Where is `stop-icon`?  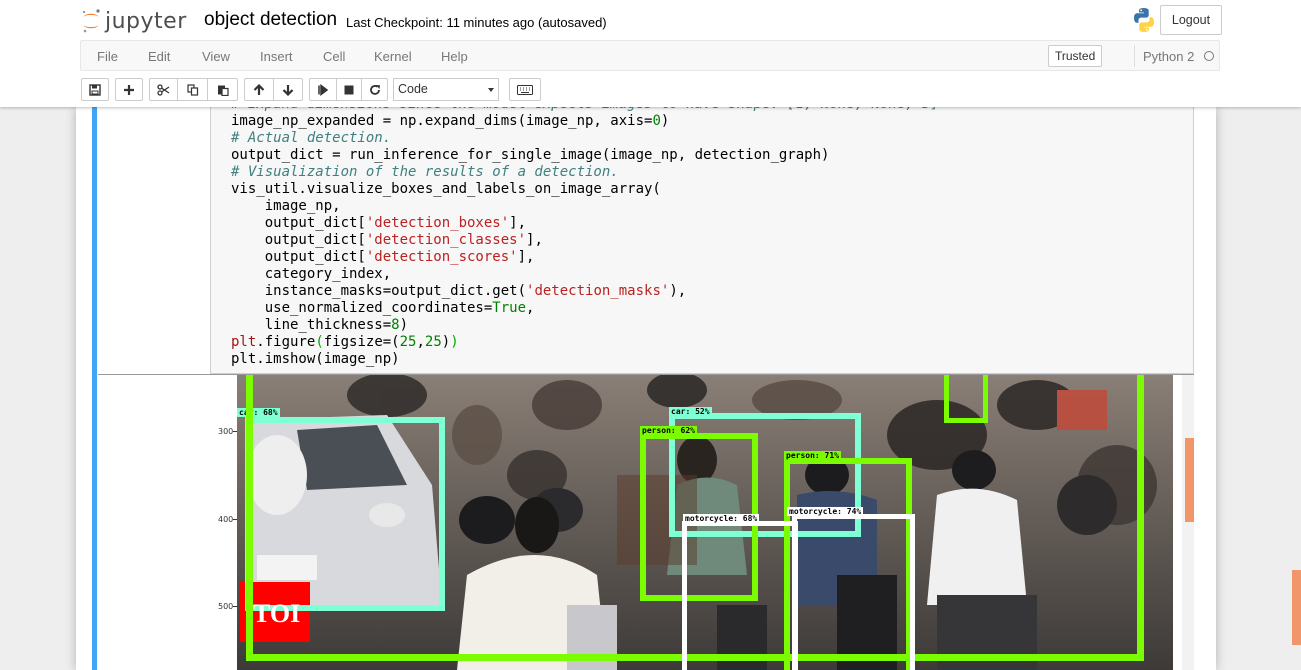
stop-icon is located at coordinates (349, 89).